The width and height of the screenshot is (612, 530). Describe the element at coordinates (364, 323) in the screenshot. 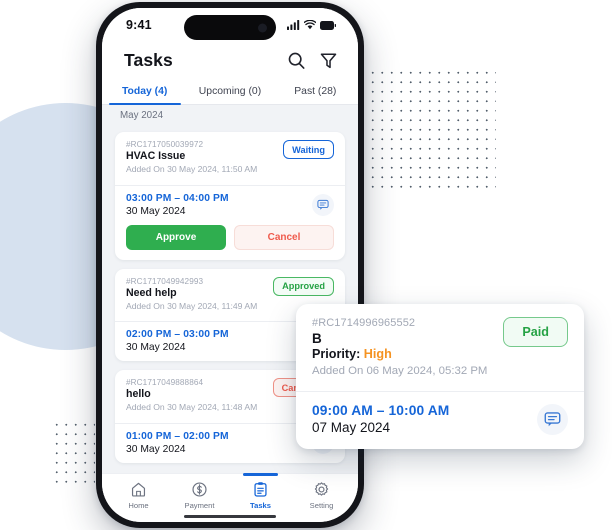

I see `task-reference: #RC1714996965552` at that location.